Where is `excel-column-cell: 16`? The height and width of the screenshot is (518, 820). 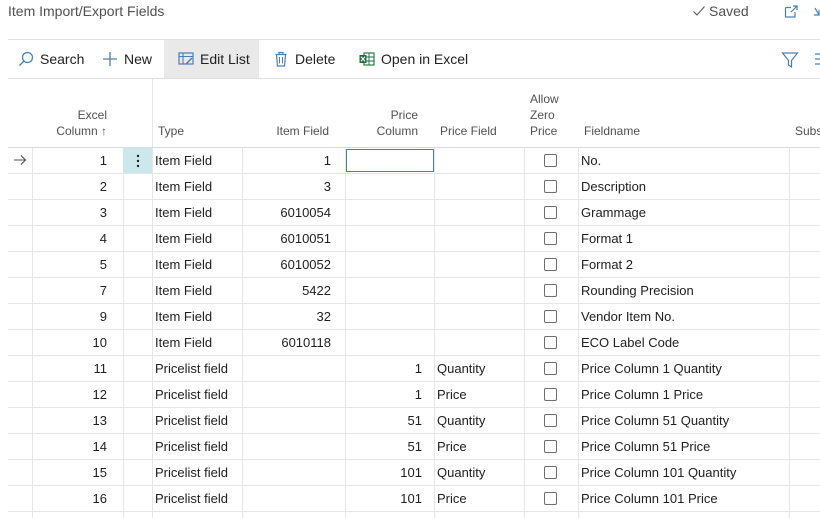 excel-column-cell: 16 is located at coordinates (77, 498).